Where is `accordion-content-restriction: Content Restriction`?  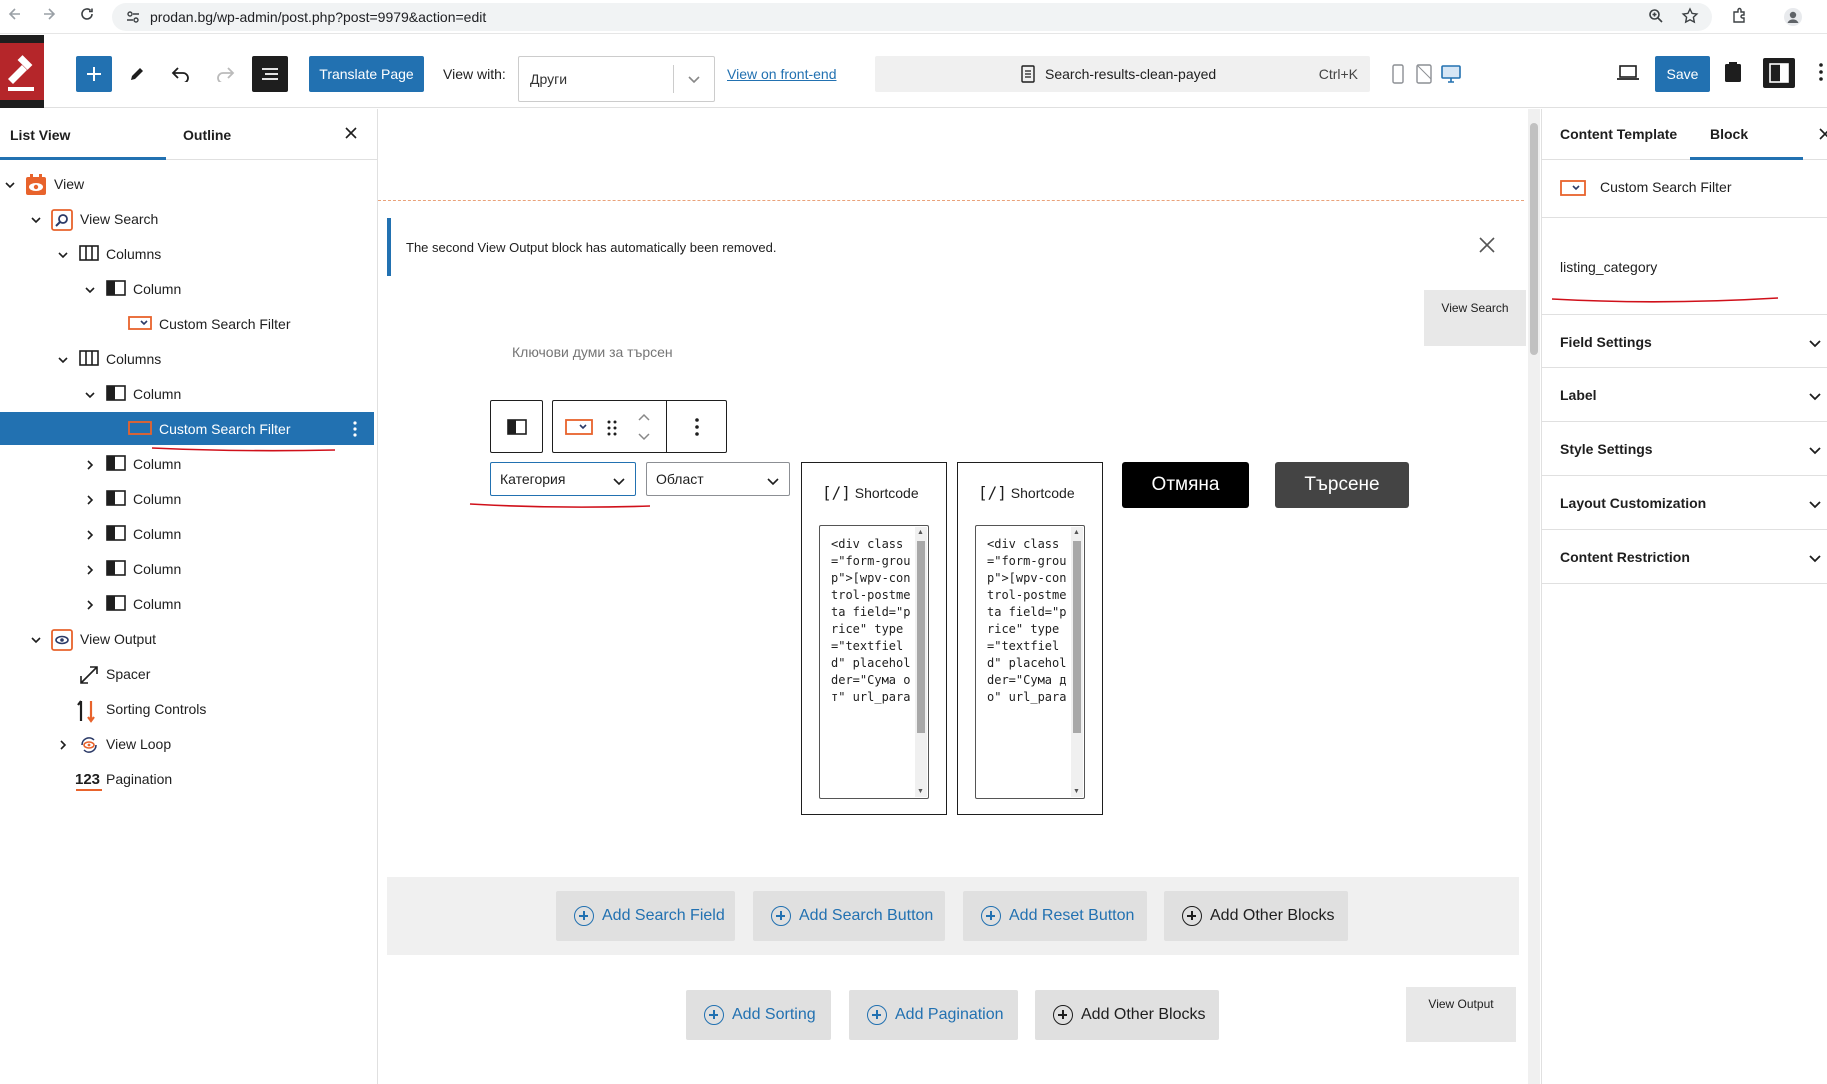 accordion-content-restriction: Content Restriction is located at coordinates (1684, 557).